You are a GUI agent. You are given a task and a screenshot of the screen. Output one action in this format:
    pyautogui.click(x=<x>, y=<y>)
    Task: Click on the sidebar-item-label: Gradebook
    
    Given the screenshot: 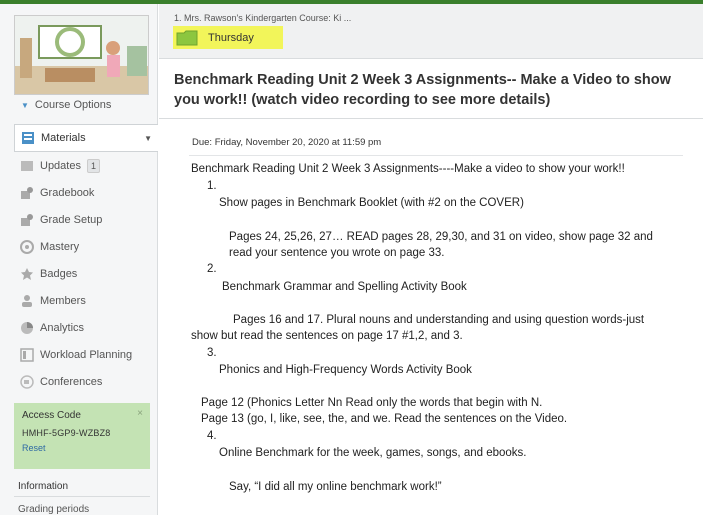 What is the action you would take?
    pyautogui.click(x=67, y=192)
    